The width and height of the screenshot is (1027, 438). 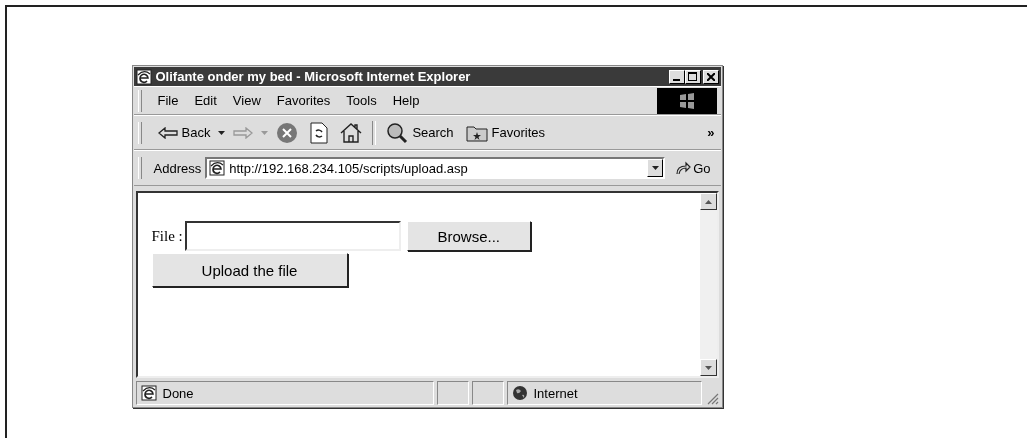 I want to click on down-arrow-icon, so click(x=708, y=367).